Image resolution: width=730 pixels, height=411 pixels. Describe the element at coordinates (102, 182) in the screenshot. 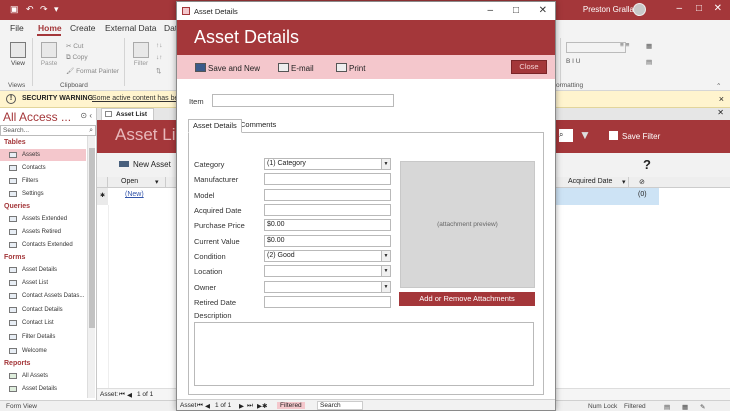

I see `row-selector-header` at that location.